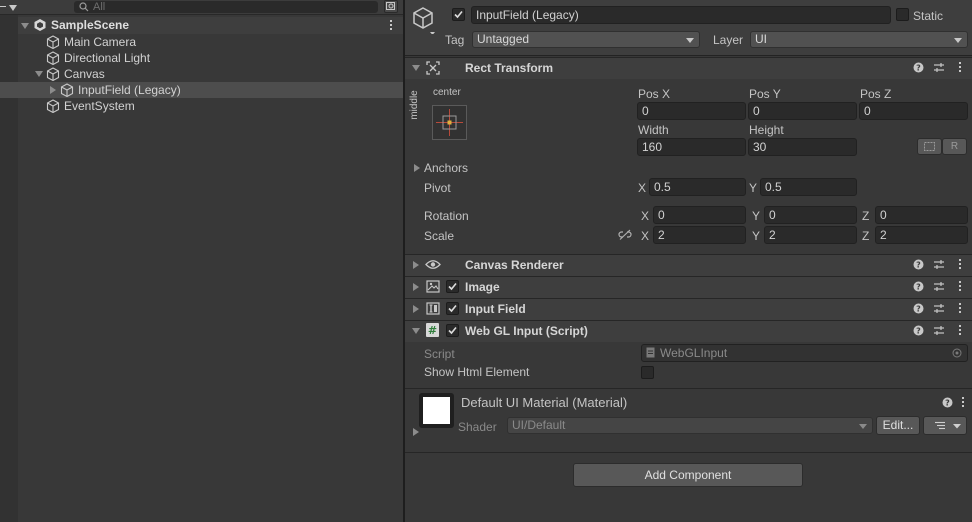 This screenshot has height=522, width=972. What do you see at coordinates (25, 26) in the screenshot?
I see `scene-expand-icon` at bounding box center [25, 26].